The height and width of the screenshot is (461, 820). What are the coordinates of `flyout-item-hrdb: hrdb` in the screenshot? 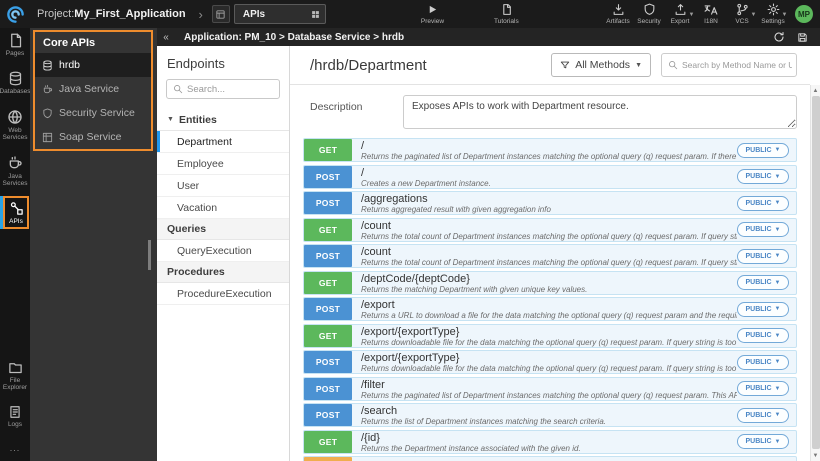 It's located at (93, 65).